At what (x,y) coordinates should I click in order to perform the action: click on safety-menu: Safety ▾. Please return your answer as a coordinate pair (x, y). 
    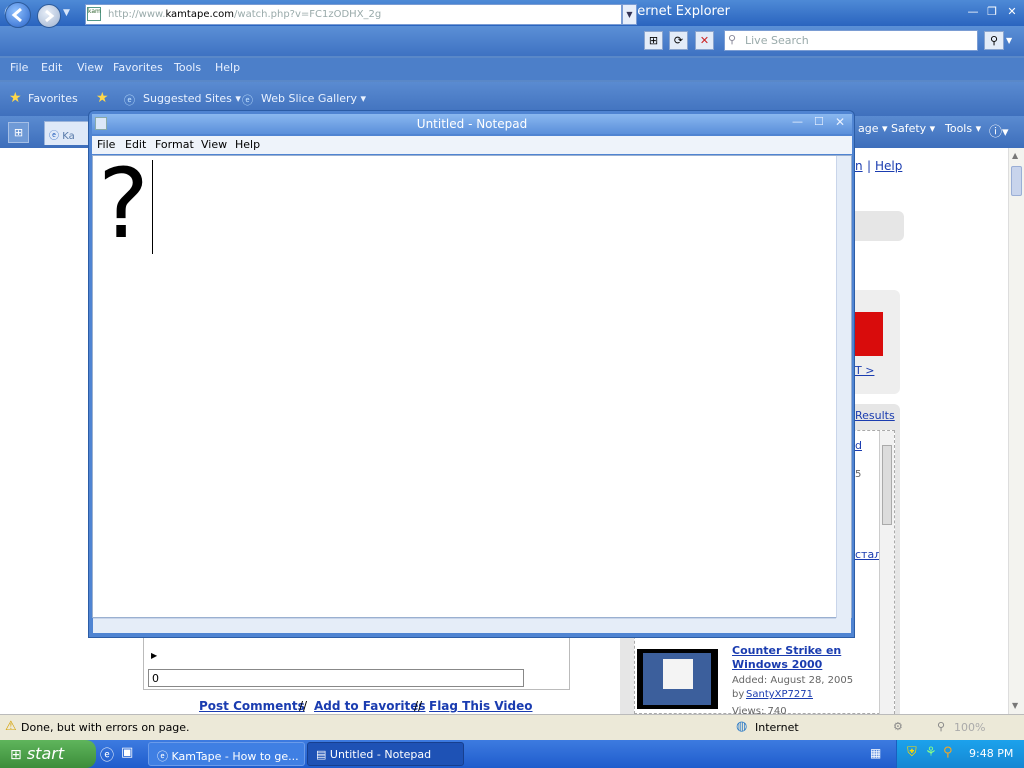
    Looking at the image, I should click on (913, 128).